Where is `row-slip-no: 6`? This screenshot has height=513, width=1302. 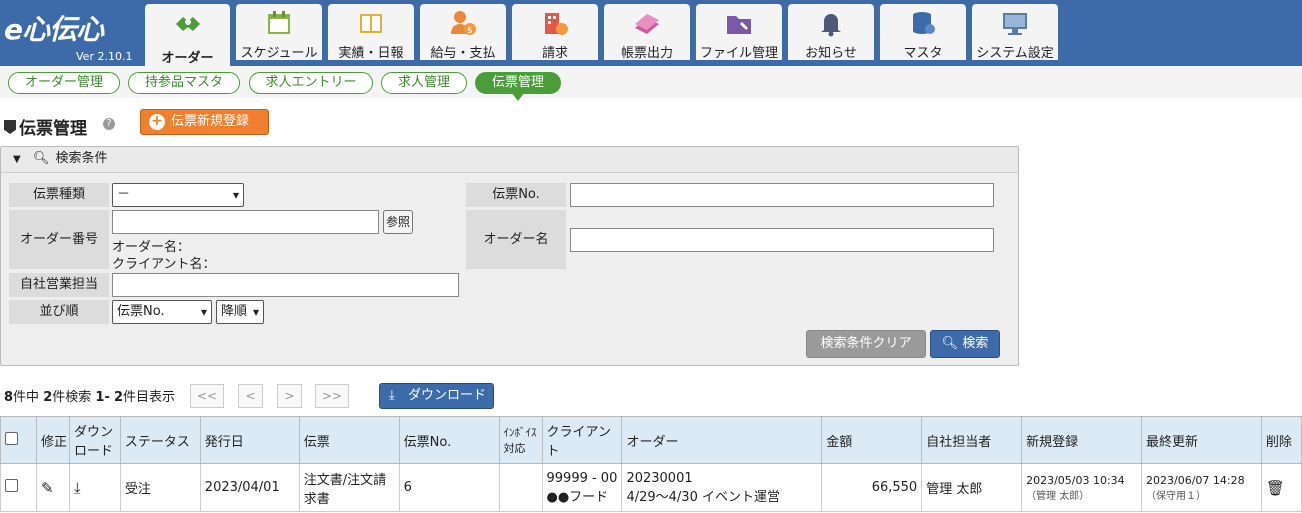 row-slip-no: 6 is located at coordinates (449, 487).